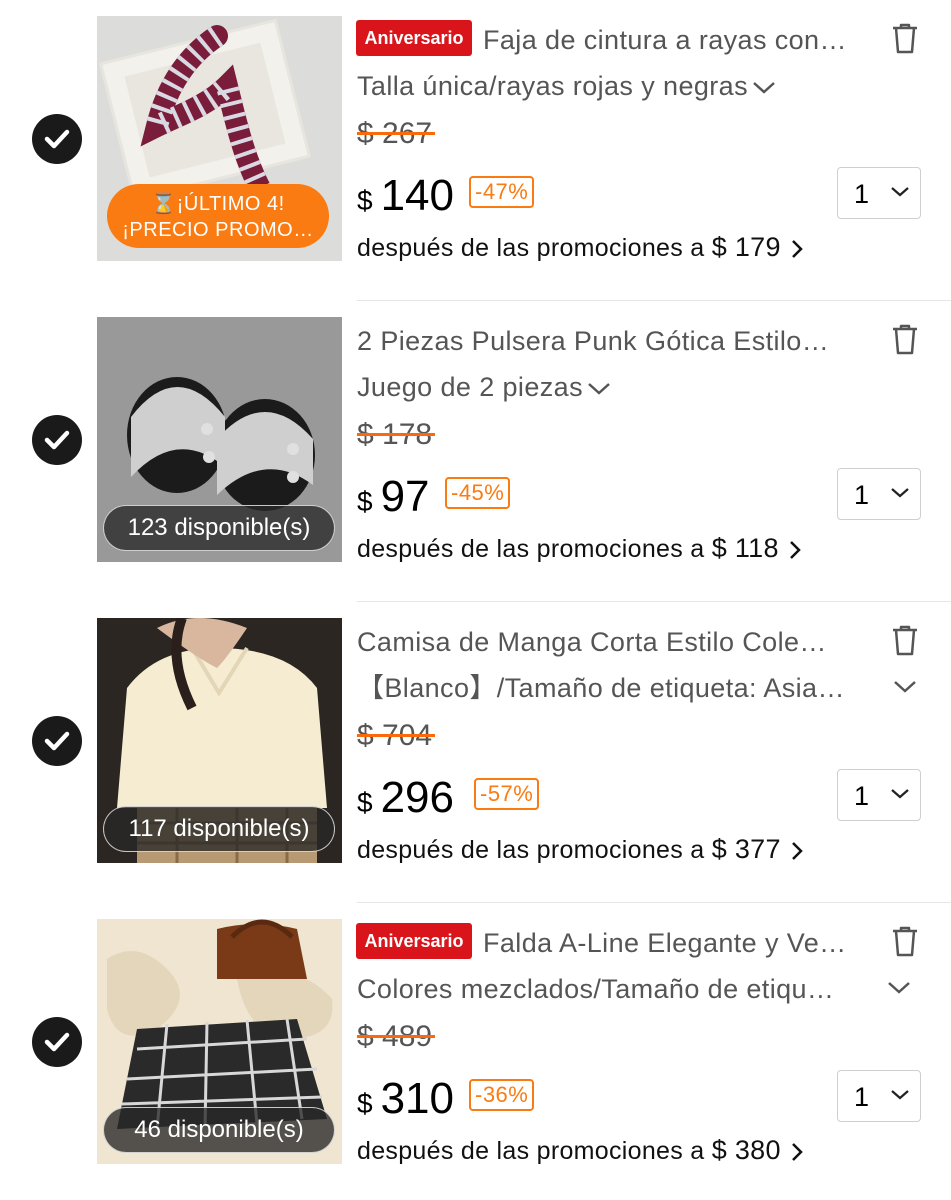  I want to click on after-promo-price: después de las promociones a $ 380, so click(580, 1150).